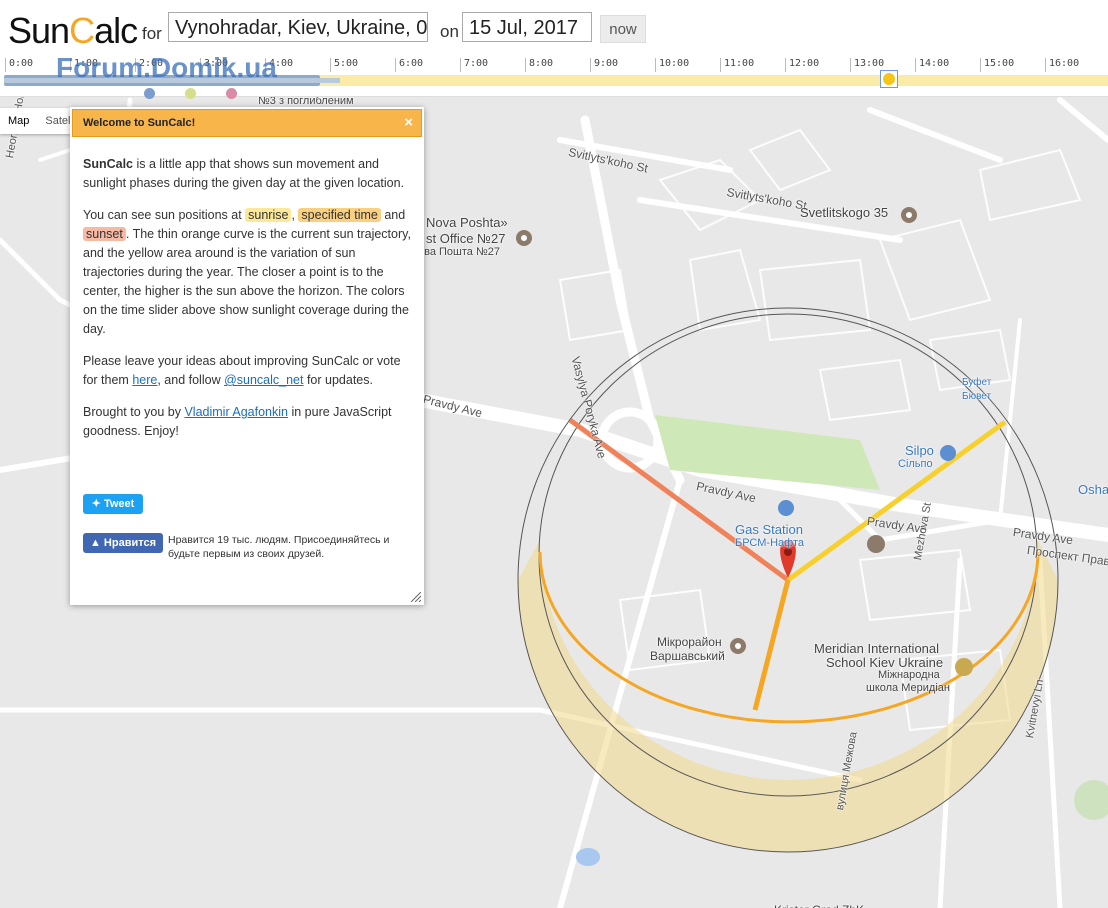  Describe the element at coordinates (344, 65) in the screenshot. I see `time-tick: 5:00` at that location.